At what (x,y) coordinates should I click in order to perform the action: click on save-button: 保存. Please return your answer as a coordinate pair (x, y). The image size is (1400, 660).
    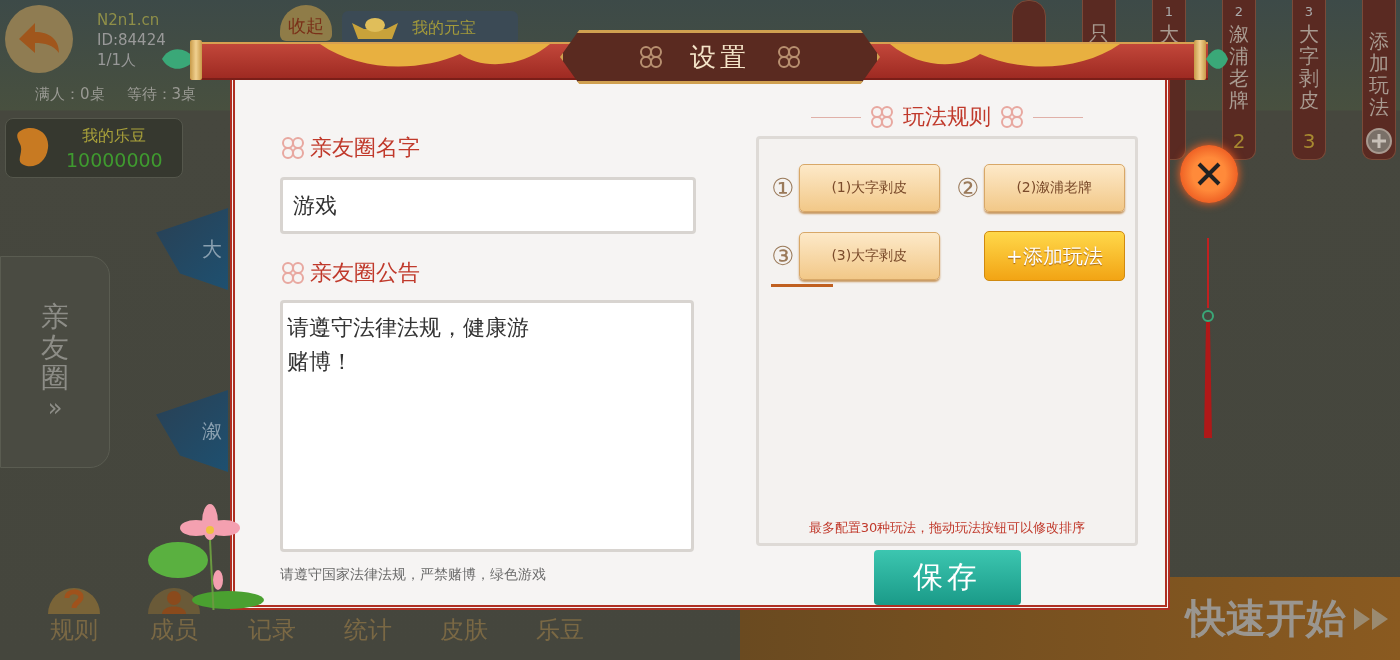
    Looking at the image, I should click on (947, 577).